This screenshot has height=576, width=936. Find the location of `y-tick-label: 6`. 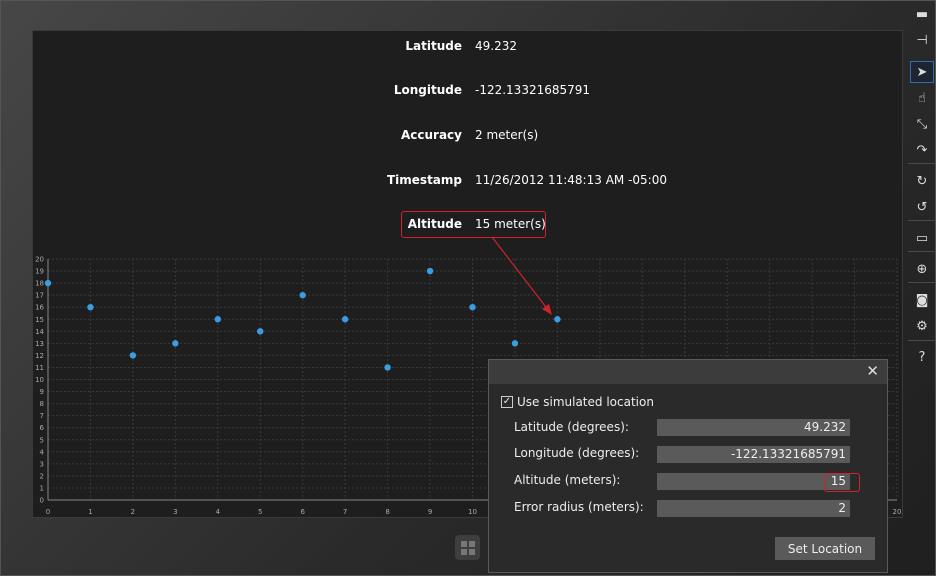

y-tick-label: 6 is located at coordinates (42, 428).